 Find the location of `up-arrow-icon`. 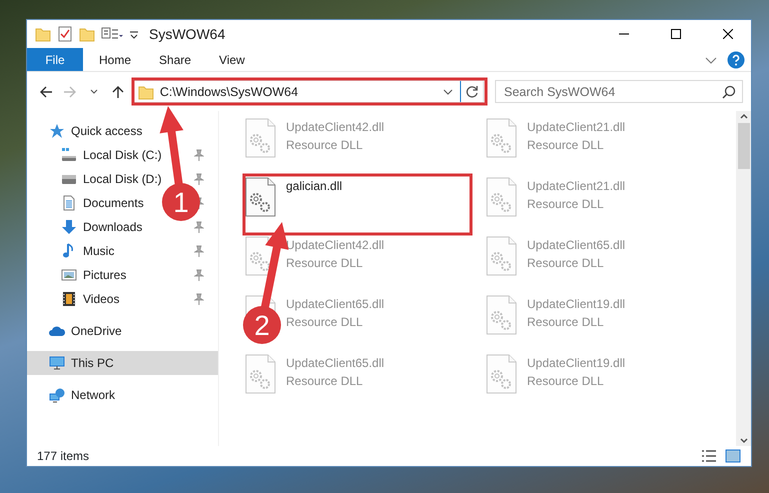

up-arrow-icon is located at coordinates (117, 91).